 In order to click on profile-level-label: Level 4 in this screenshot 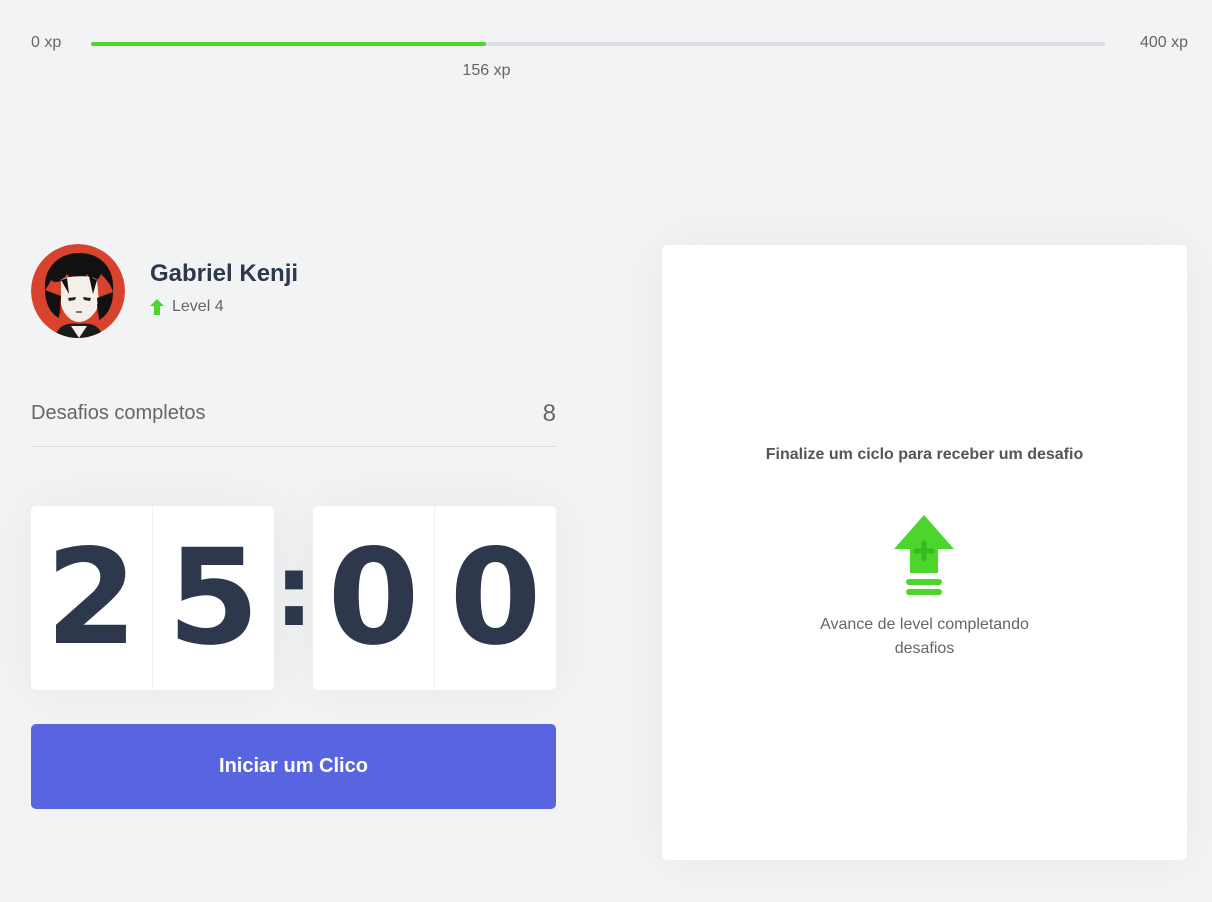, I will do `click(198, 306)`.